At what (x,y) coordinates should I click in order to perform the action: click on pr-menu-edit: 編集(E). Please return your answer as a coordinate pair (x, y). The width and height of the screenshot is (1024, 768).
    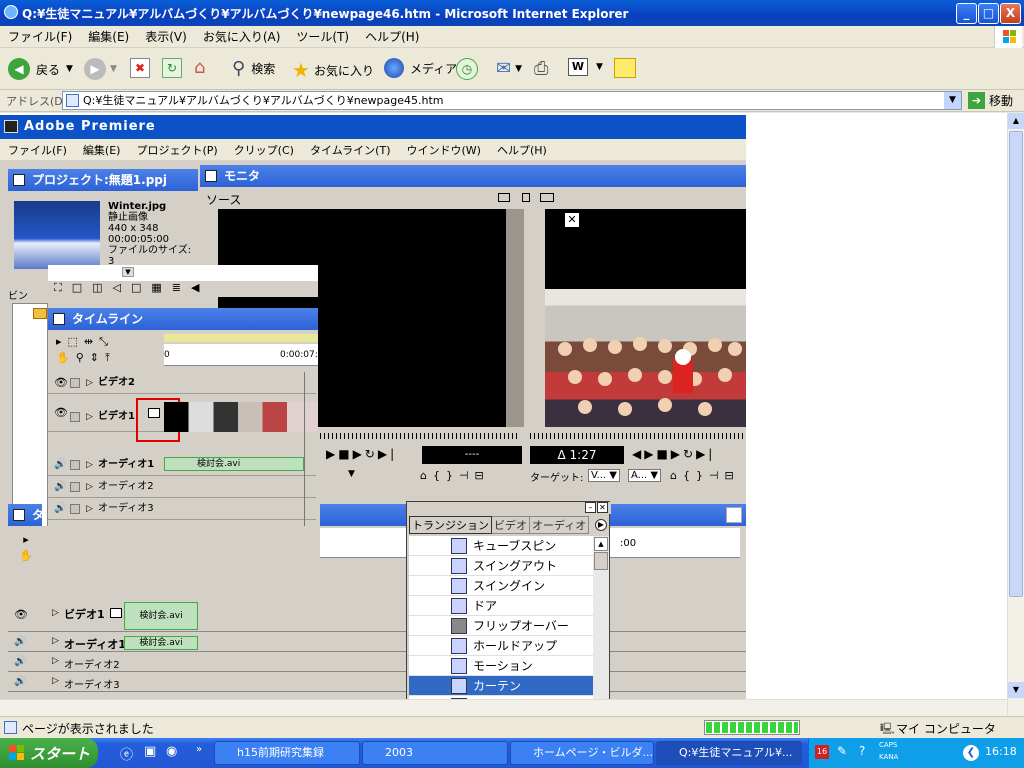
    Looking at the image, I should click on (102, 150).